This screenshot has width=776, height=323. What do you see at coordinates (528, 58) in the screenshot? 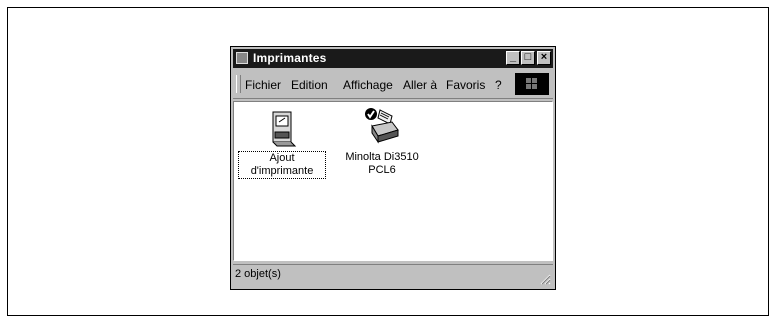
I see `maximize-button: □` at bounding box center [528, 58].